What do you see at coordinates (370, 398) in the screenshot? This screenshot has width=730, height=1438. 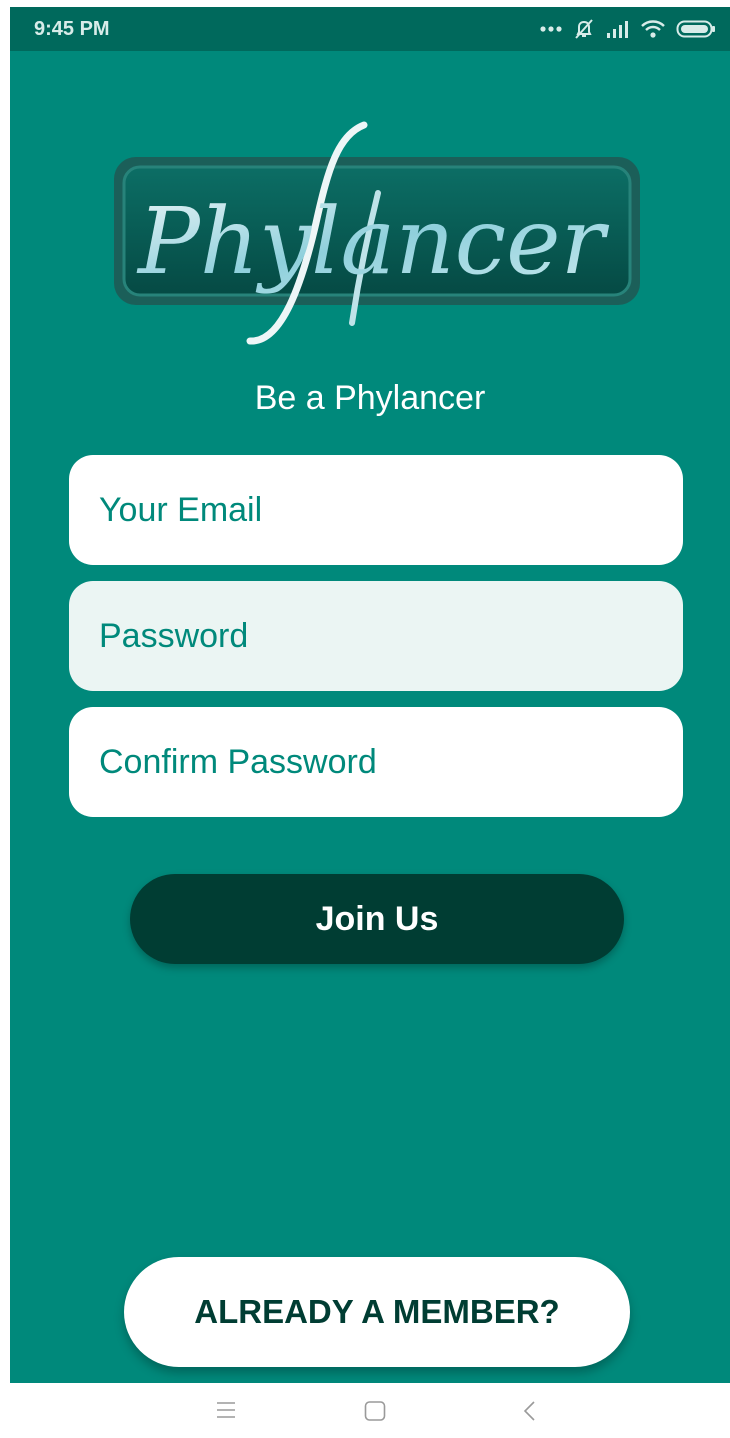 I see `tagline: Be a Phylancer` at bounding box center [370, 398].